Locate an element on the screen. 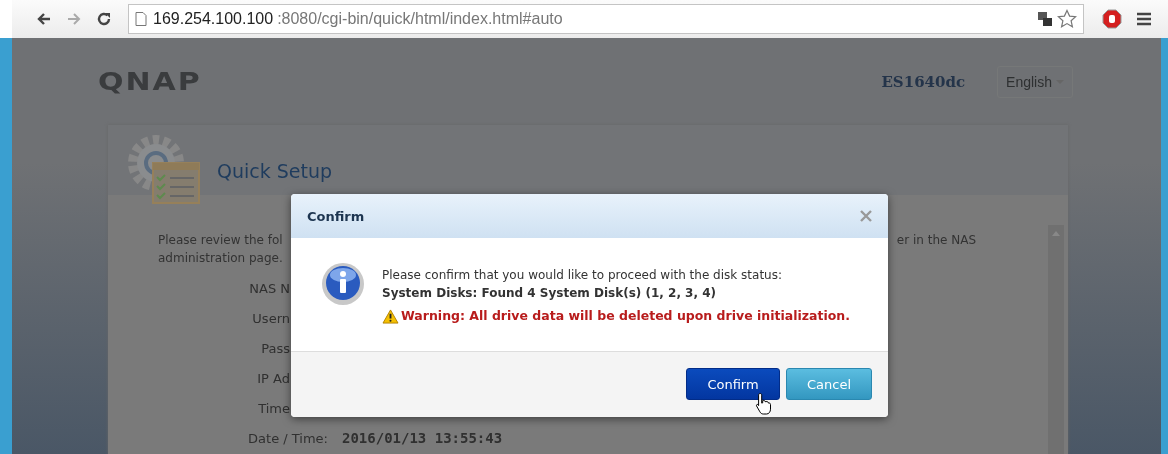 Image resolution: width=1168 pixels, height=454 pixels. warning-text: Warning: All drive data will be deleted upon drive initialization. is located at coordinates (625, 316).